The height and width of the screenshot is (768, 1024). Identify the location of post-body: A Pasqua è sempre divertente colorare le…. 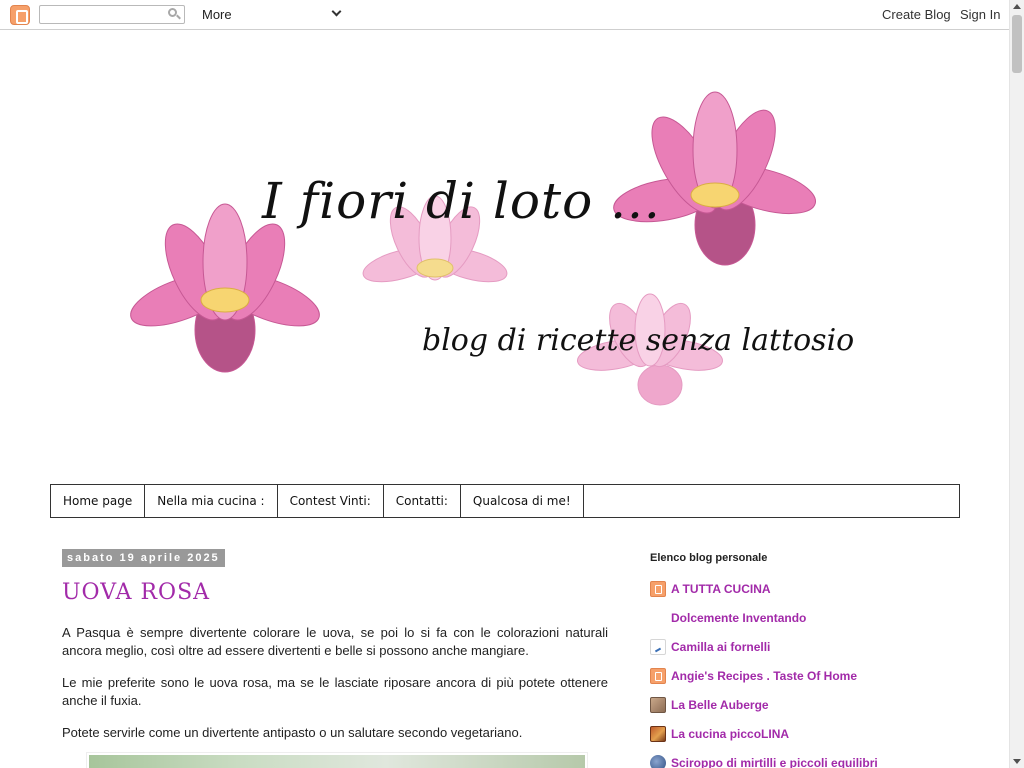
(335, 690).